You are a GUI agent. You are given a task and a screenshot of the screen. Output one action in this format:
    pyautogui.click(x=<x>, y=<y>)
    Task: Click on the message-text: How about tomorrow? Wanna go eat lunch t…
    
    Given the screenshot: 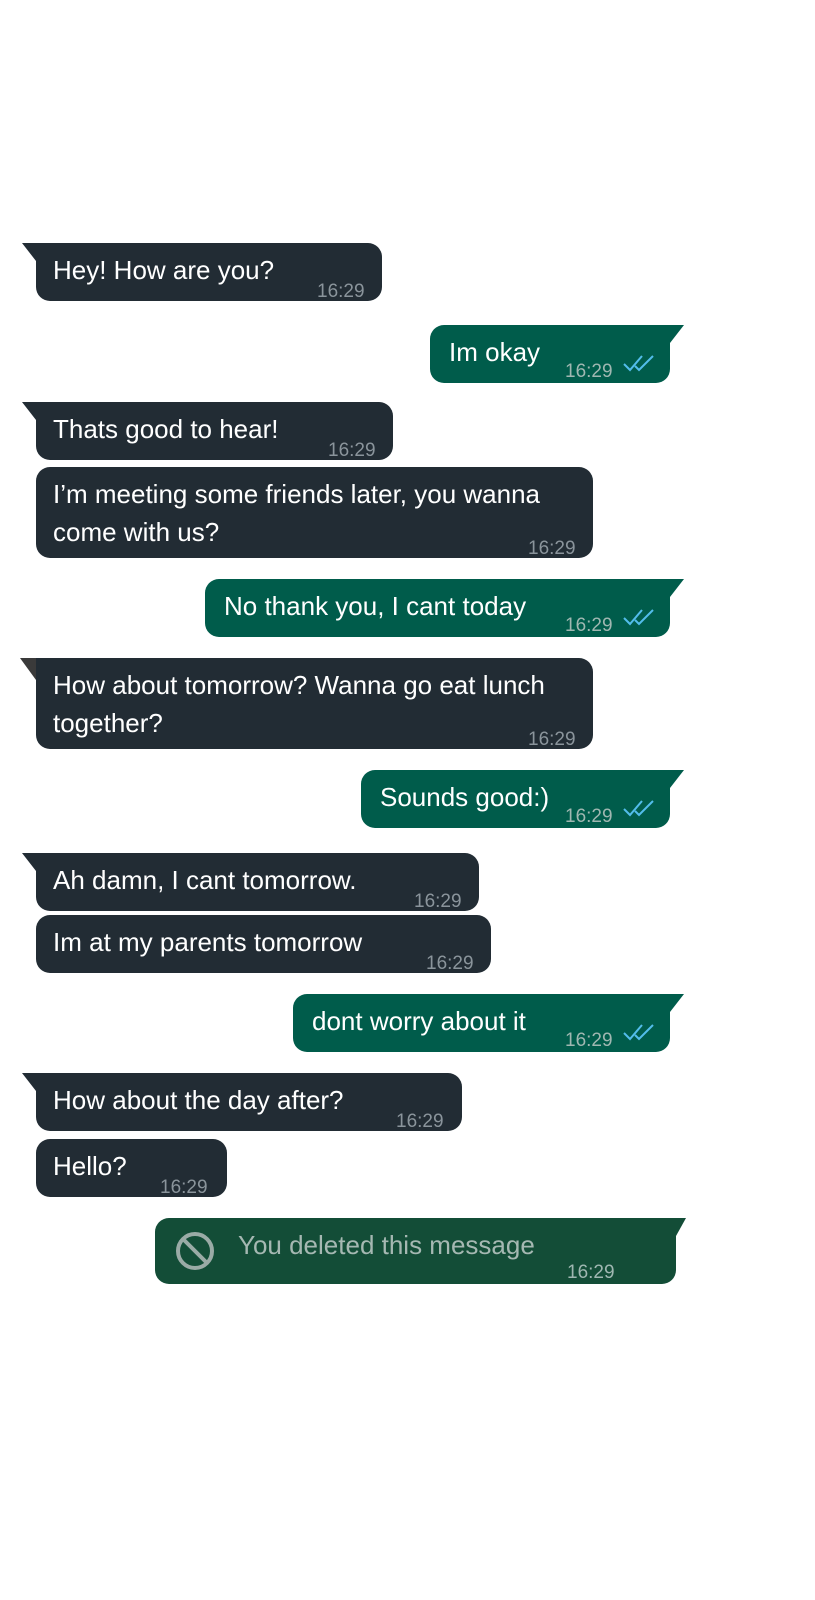 What is the action you would take?
    pyautogui.click(x=299, y=704)
    